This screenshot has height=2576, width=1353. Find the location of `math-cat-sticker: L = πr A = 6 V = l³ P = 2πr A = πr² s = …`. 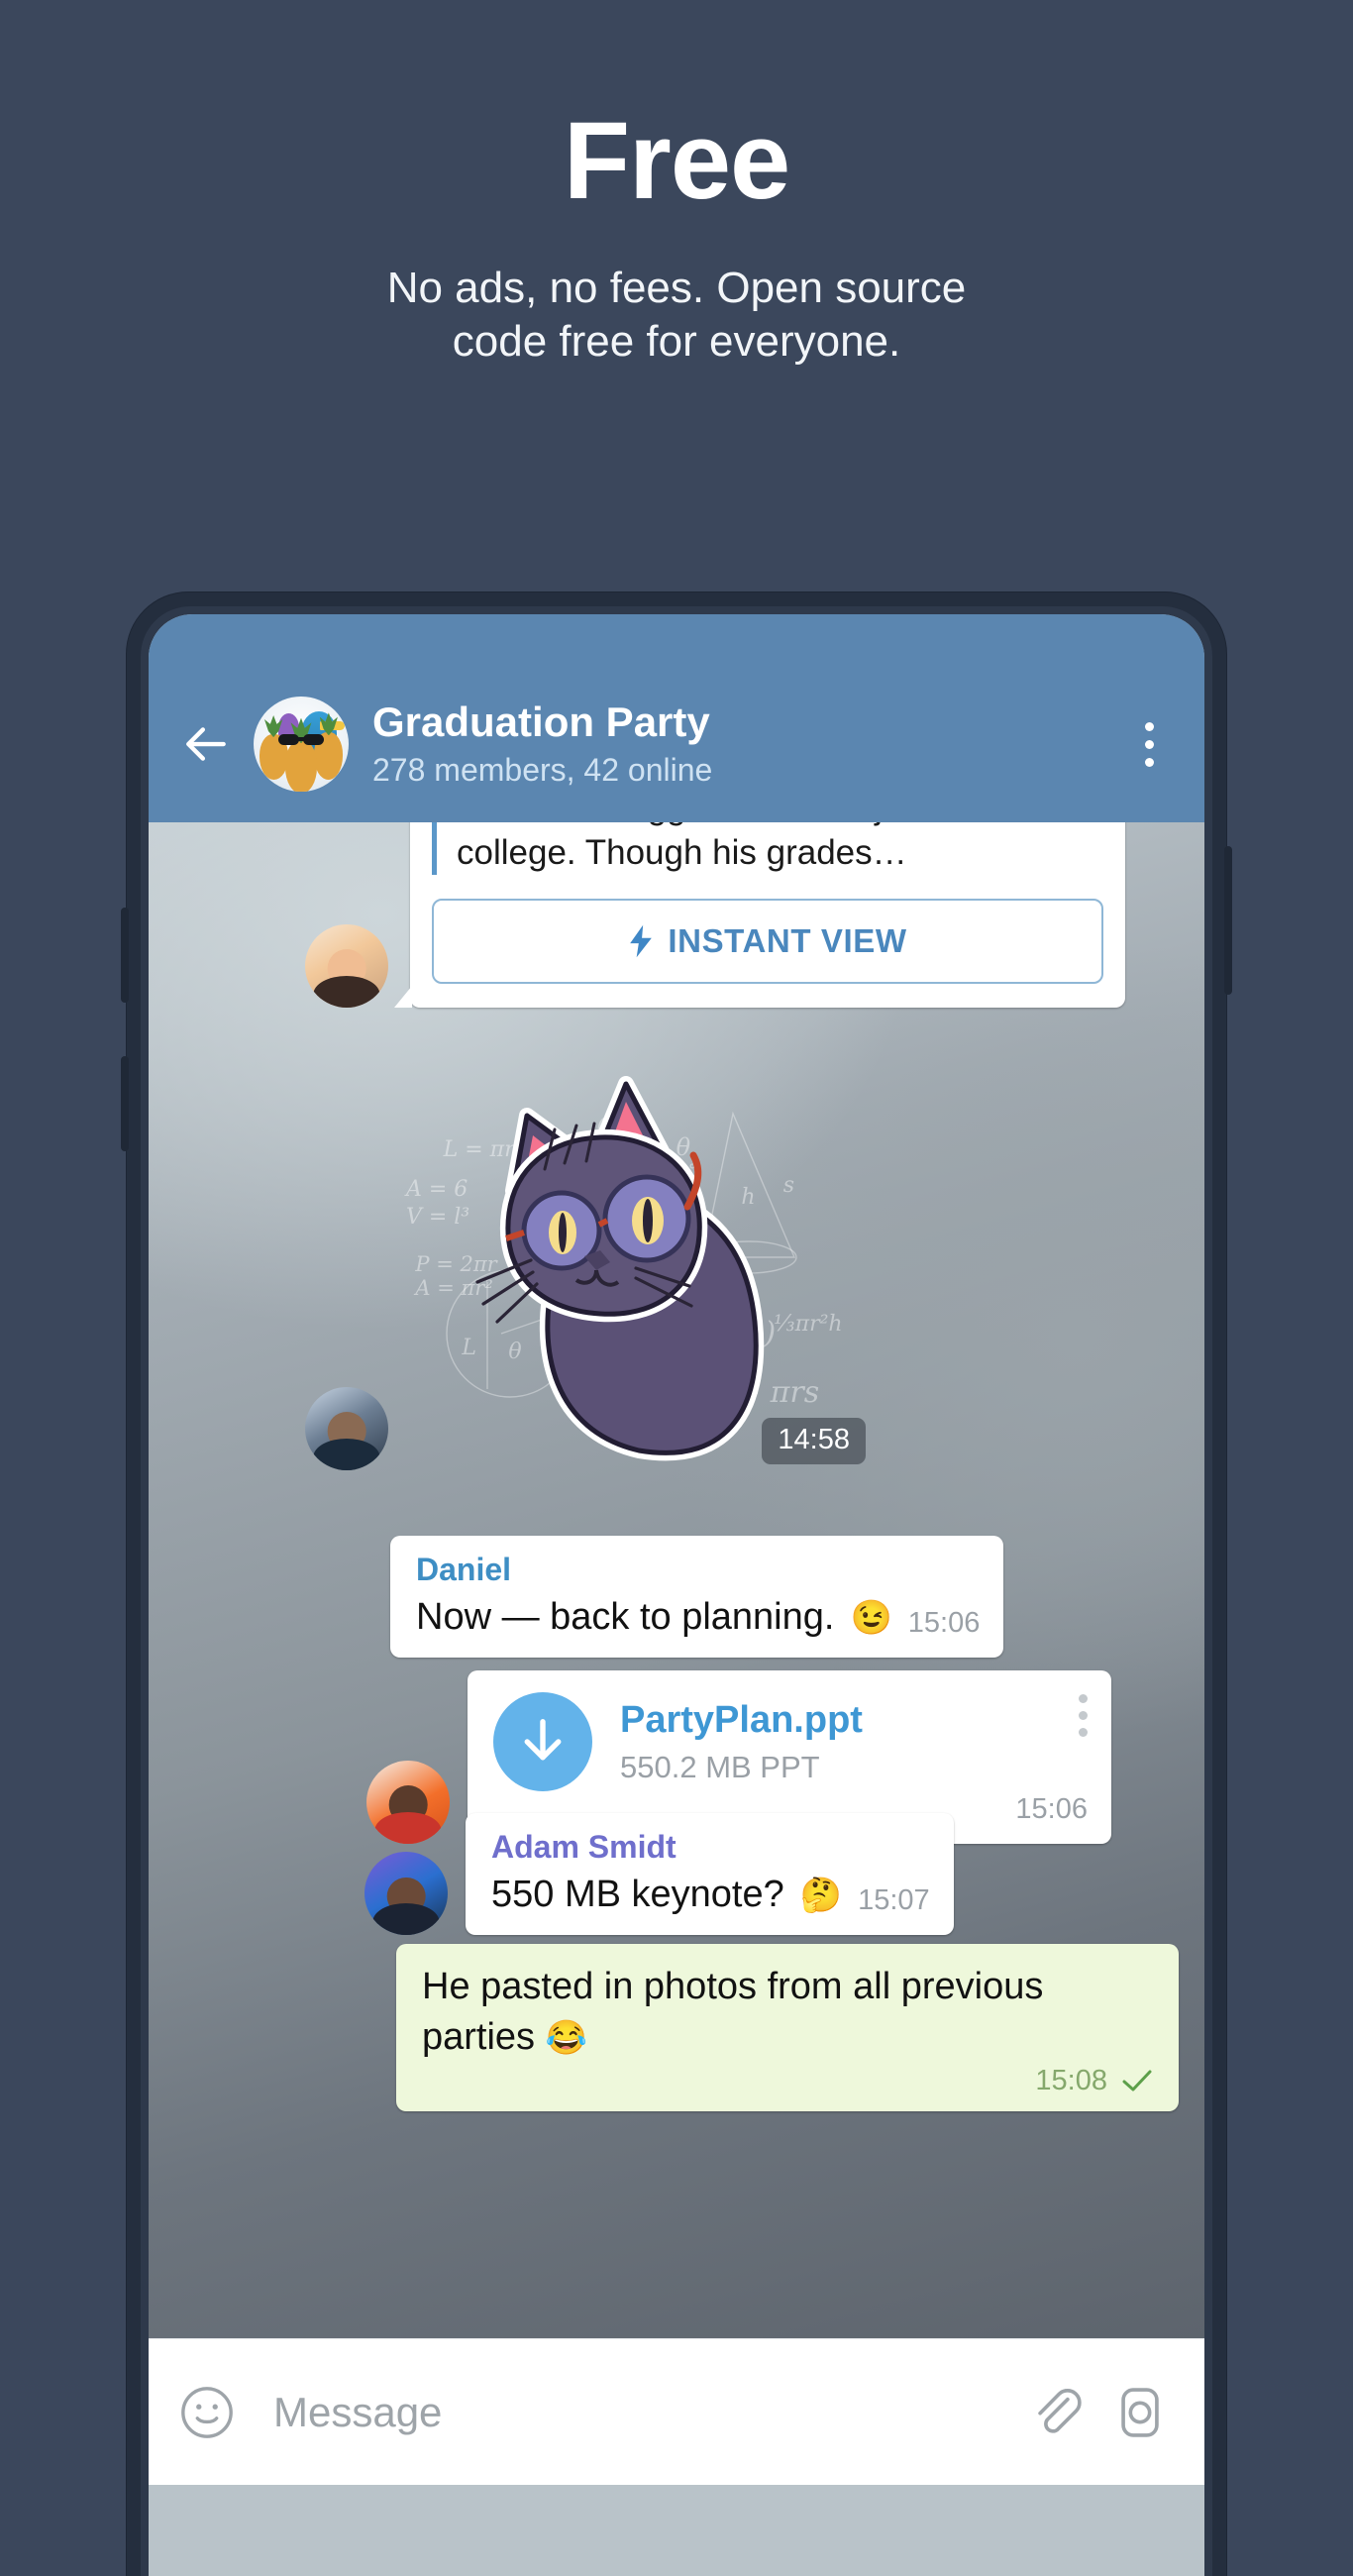

math-cat-sticker: L = πr A = 6 V = l³ P = 2πr A = πr² s = … is located at coordinates (639, 1272).